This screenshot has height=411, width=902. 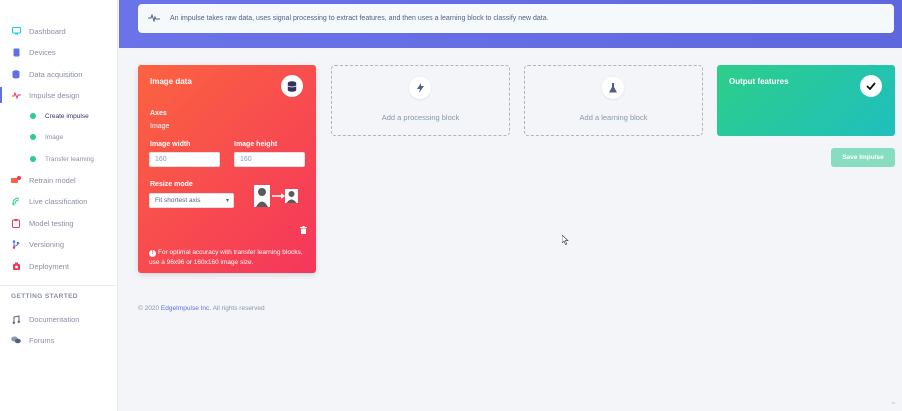 I want to click on sidebar-item-label: Data acquisition, so click(x=56, y=74).